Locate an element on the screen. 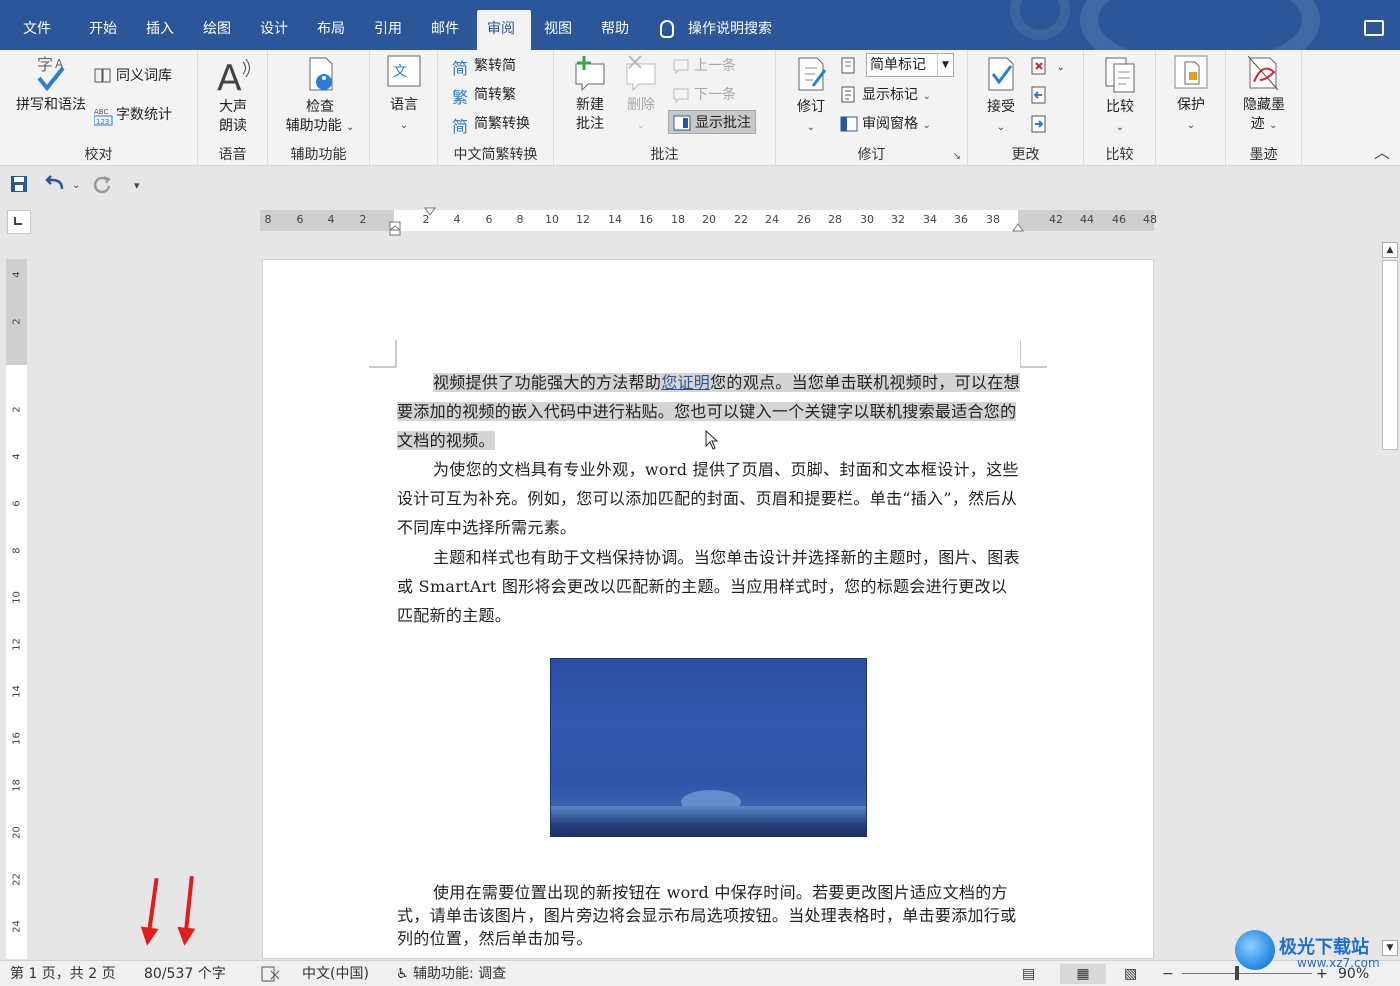 This screenshot has height=986, width=1400. hide-ink-label-1: 隐藏墨 is located at coordinates (1264, 105).